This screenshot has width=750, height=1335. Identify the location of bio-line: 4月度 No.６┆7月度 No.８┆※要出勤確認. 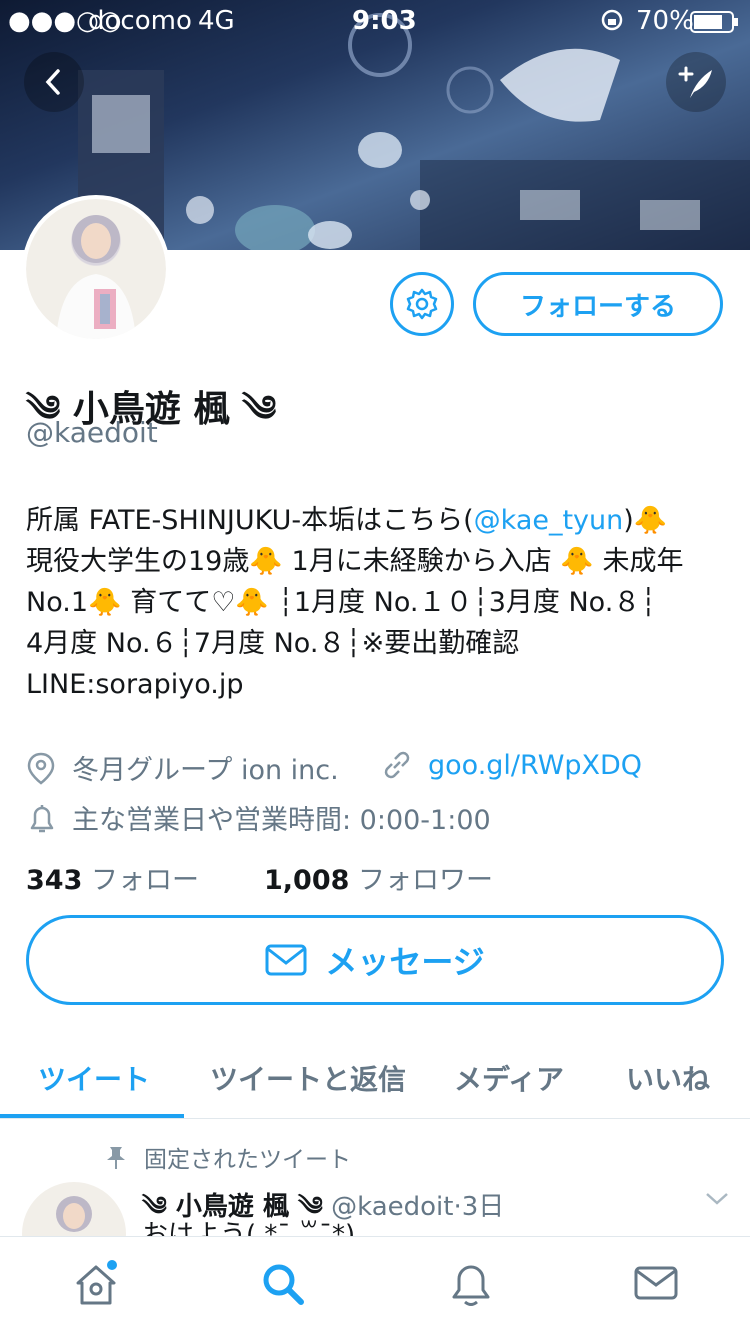
(273, 643).